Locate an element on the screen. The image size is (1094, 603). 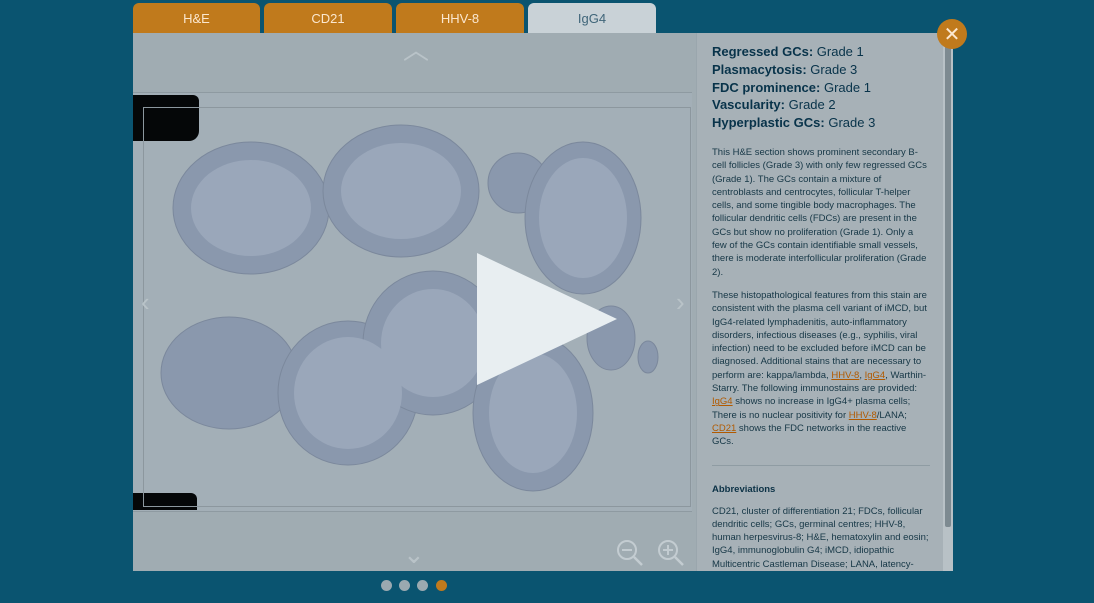
grade-label: Plasmacytosis: is located at coordinates (759, 69).